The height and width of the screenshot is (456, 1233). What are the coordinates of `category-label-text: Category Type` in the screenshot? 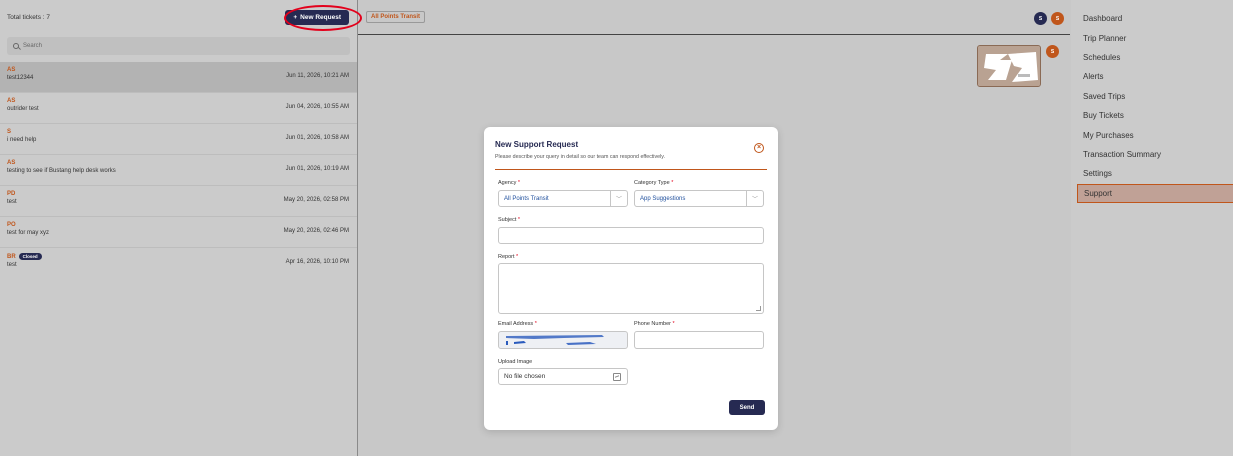 It's located at (652, 183).